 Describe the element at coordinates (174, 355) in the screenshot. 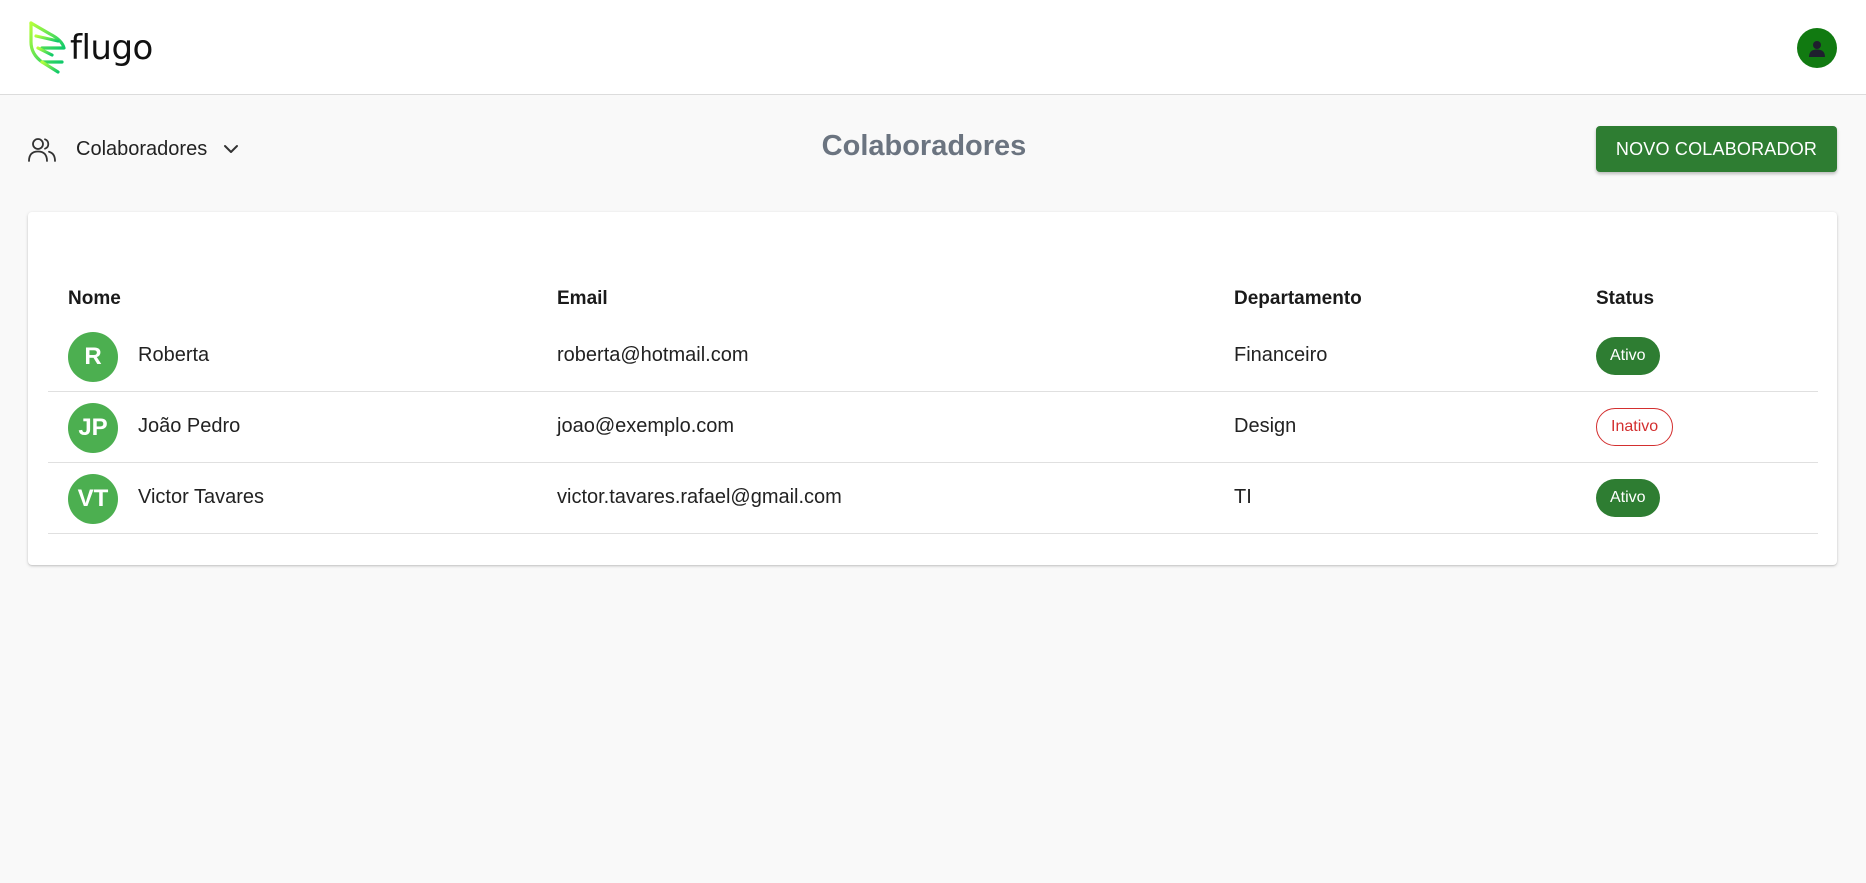

I see `collaborator-name: Roberta` at that location.